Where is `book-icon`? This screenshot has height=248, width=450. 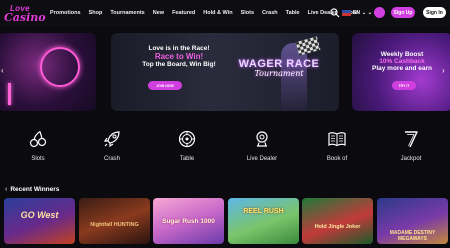
book-icon is located at coordinates (337, 139).